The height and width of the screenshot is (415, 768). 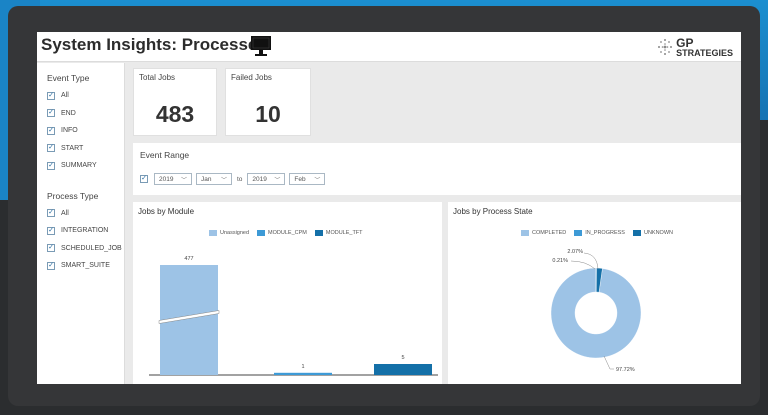 What do you see at coordinates (85, 149) in the screenshot?
I see `event-type-option-start: ✓ START` at bounding box center [85, 149].